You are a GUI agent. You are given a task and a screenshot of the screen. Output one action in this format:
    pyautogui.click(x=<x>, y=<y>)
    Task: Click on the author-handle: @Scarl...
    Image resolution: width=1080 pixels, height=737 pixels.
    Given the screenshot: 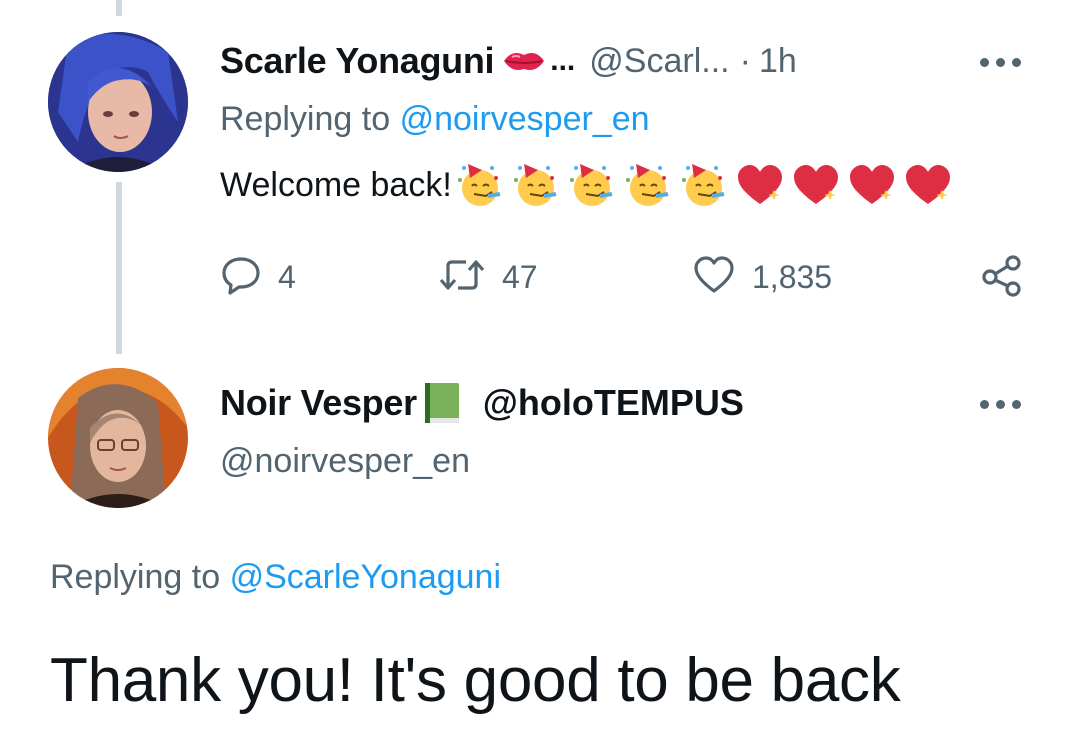 What is the action you would take?
    pyautogui.click(x=659, y=61)
    